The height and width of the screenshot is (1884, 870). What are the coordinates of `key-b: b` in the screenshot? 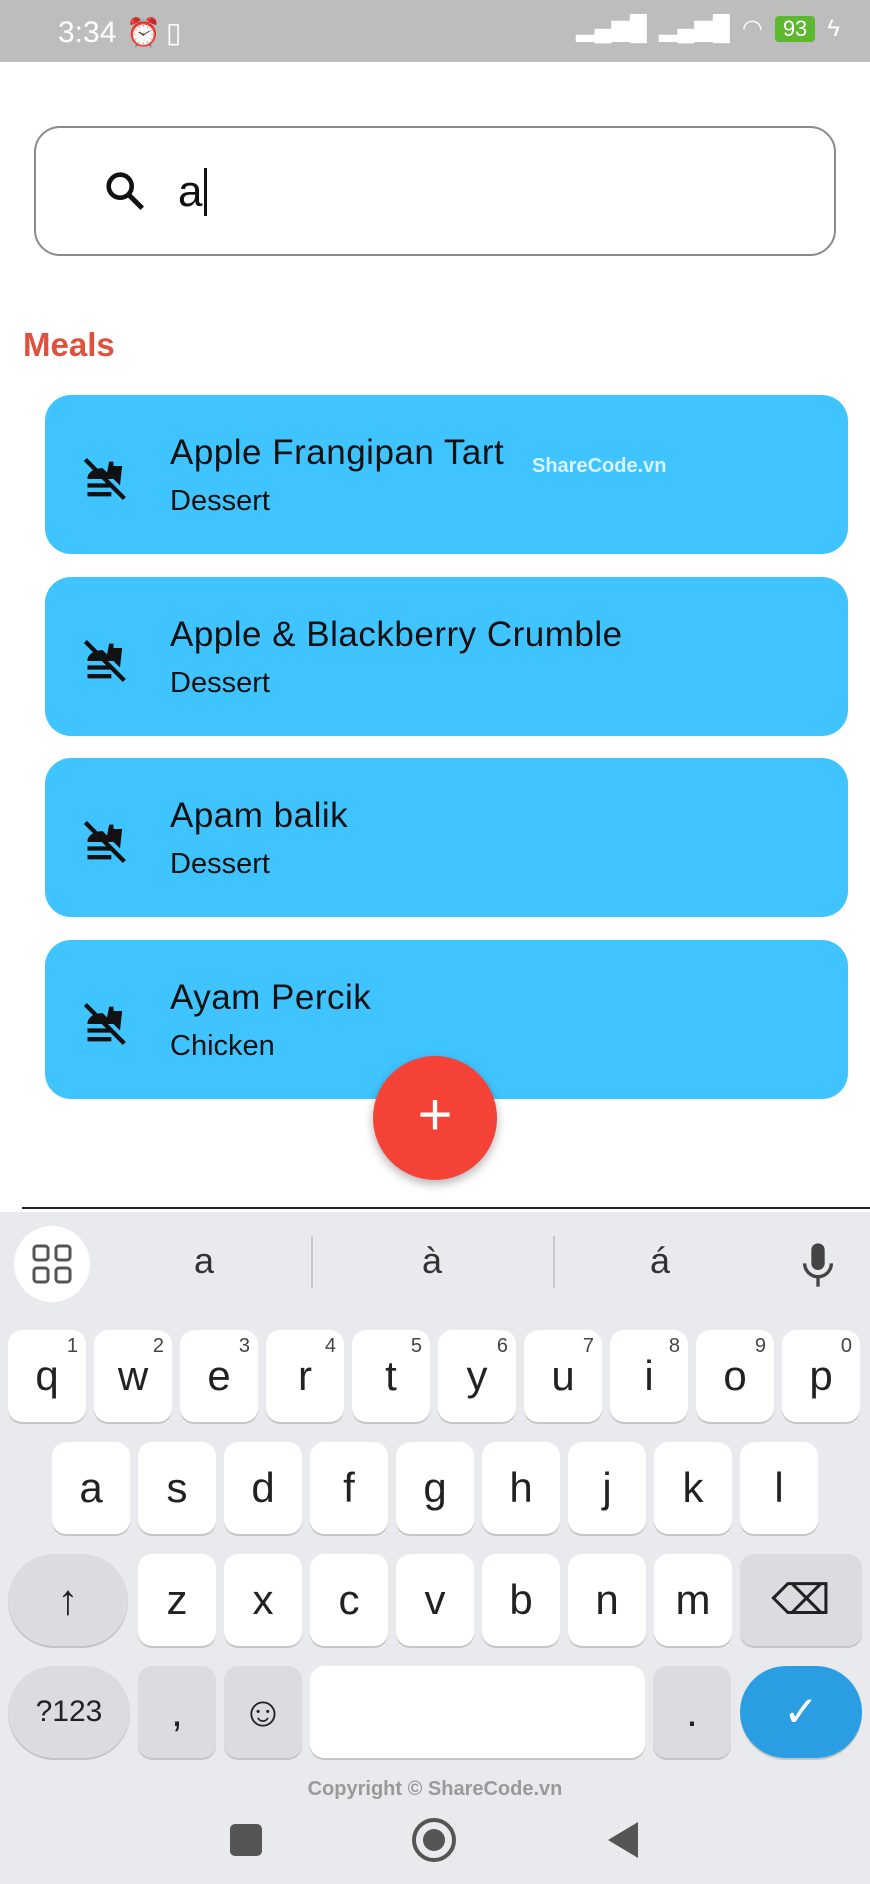 It's located at (521, 1600).